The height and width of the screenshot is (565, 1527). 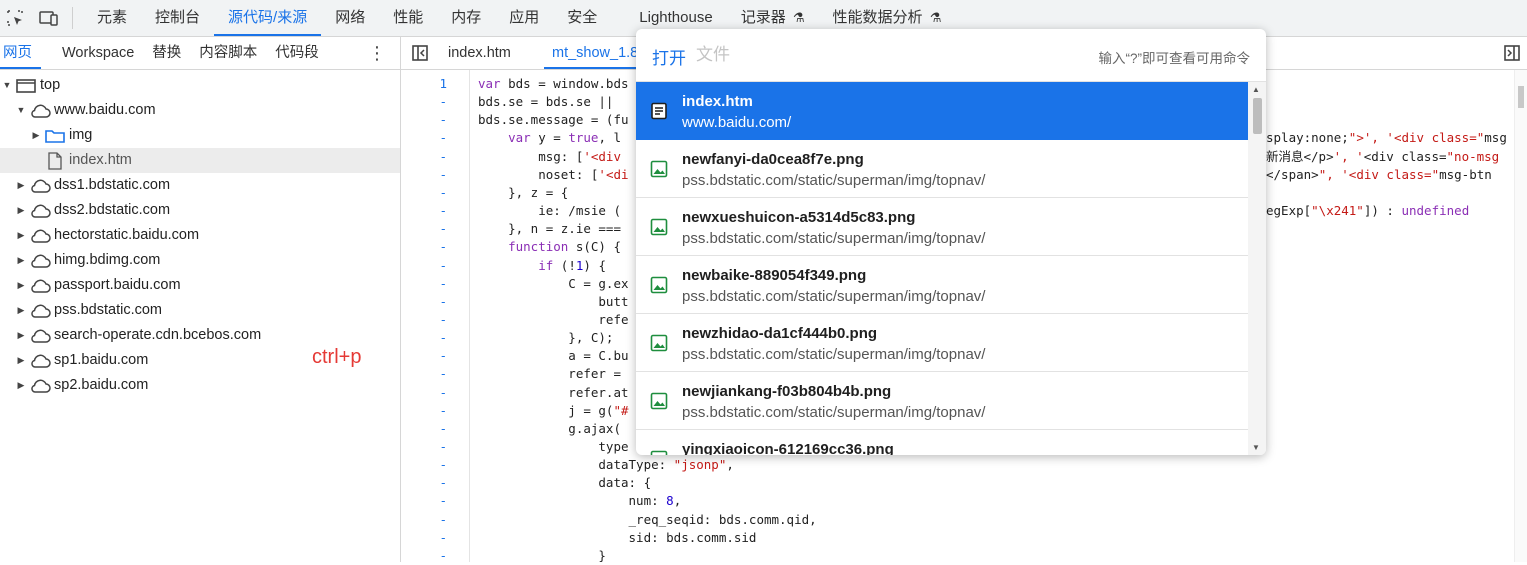 What do you see at coordinates (200, 110) in the screenshot?
I see `tree-item-domain: ▼ www.baidu.com` at bounding box center [200, 110].